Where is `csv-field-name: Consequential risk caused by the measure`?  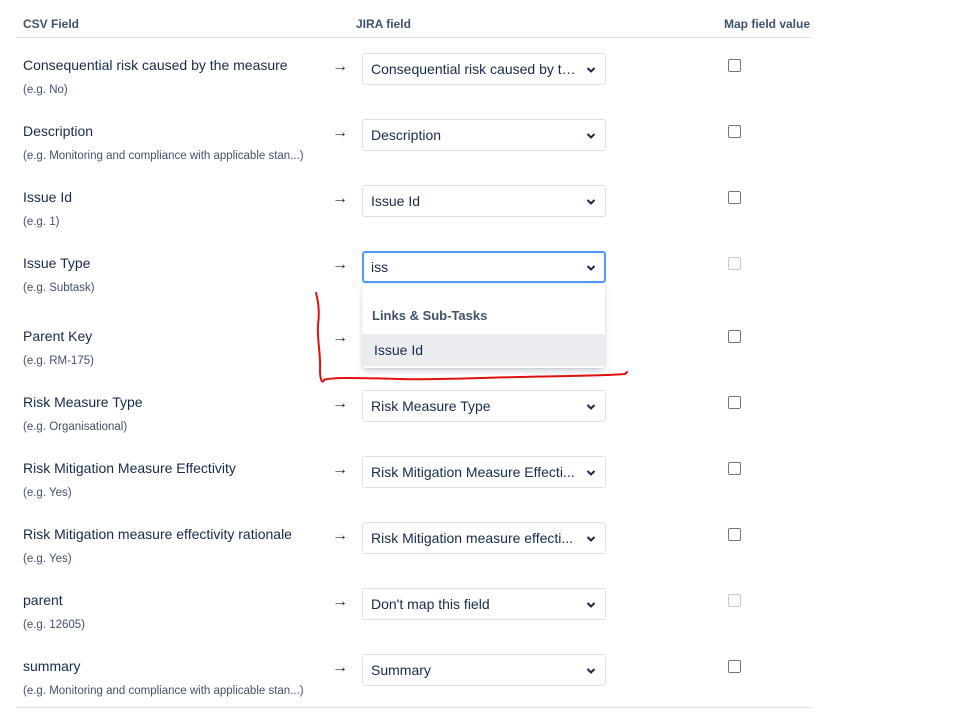
csv-field-name: Consequential risk caused by the measure is located at coordinates (155, 65).